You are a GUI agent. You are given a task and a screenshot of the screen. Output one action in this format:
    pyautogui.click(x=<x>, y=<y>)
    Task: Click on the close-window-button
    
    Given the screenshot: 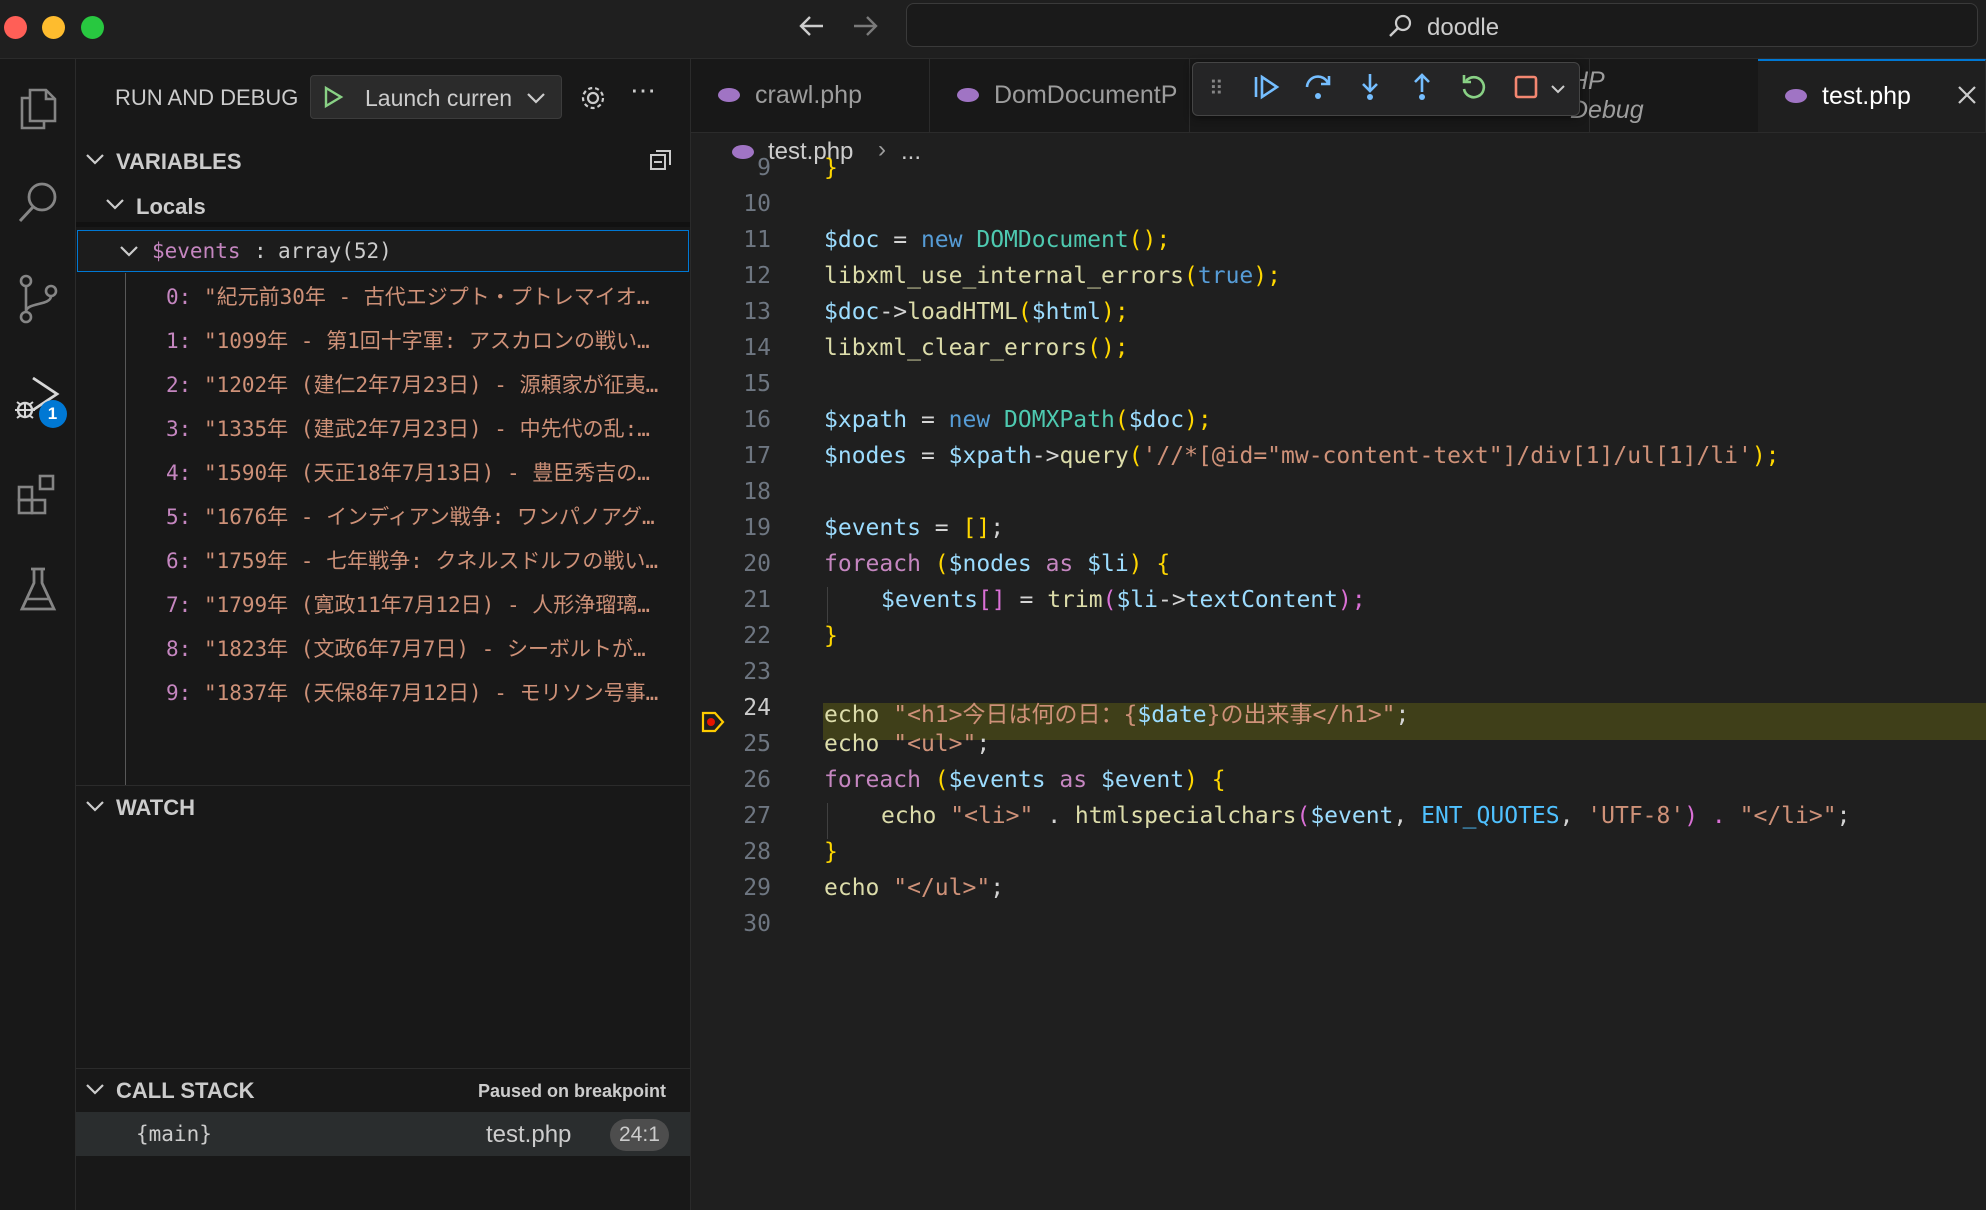 What is the action you would take?
    pyautogui.click(x=15, y=27)
    